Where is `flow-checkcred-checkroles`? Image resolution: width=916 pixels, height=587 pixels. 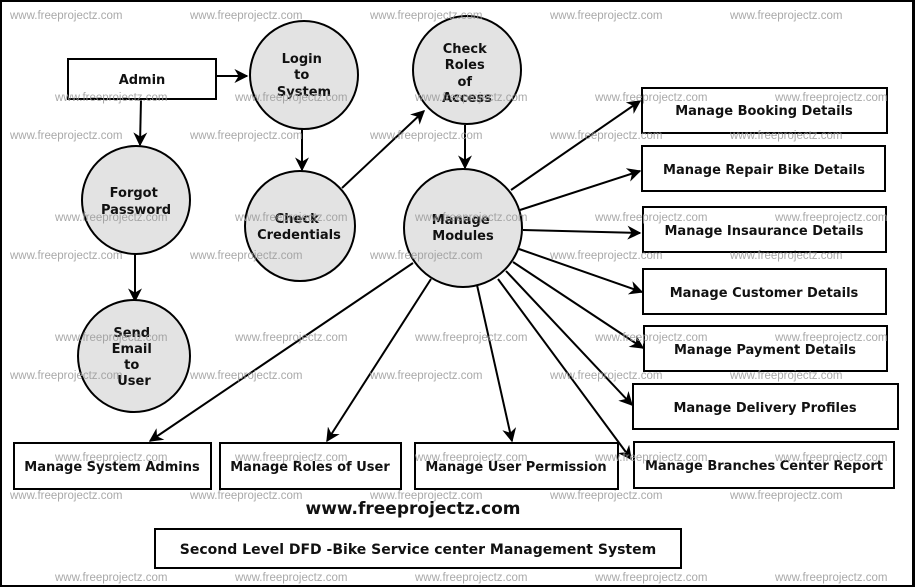 flow-checkcred-checkroles is located at coordinates (383, 149).